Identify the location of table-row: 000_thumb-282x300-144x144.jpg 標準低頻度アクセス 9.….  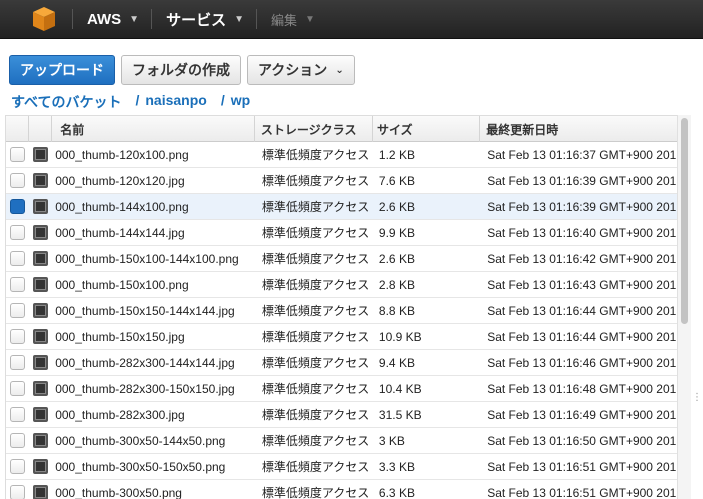
(341, 363).